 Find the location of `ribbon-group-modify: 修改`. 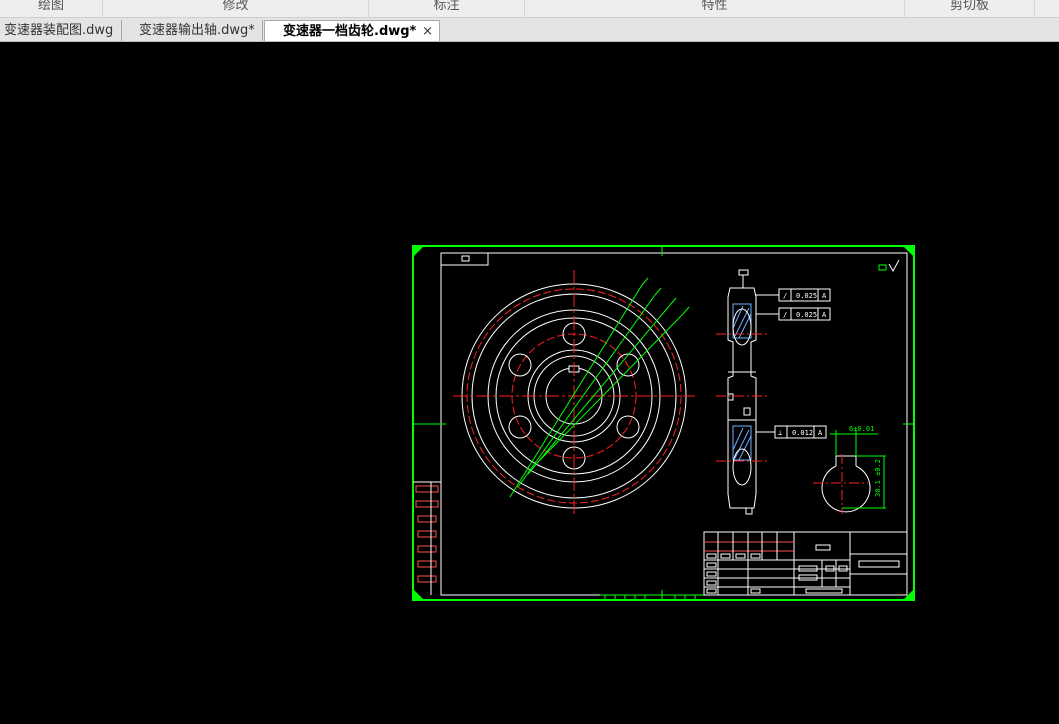

ribbon-group-modify: 修改 is located at coordinates (236, 8).